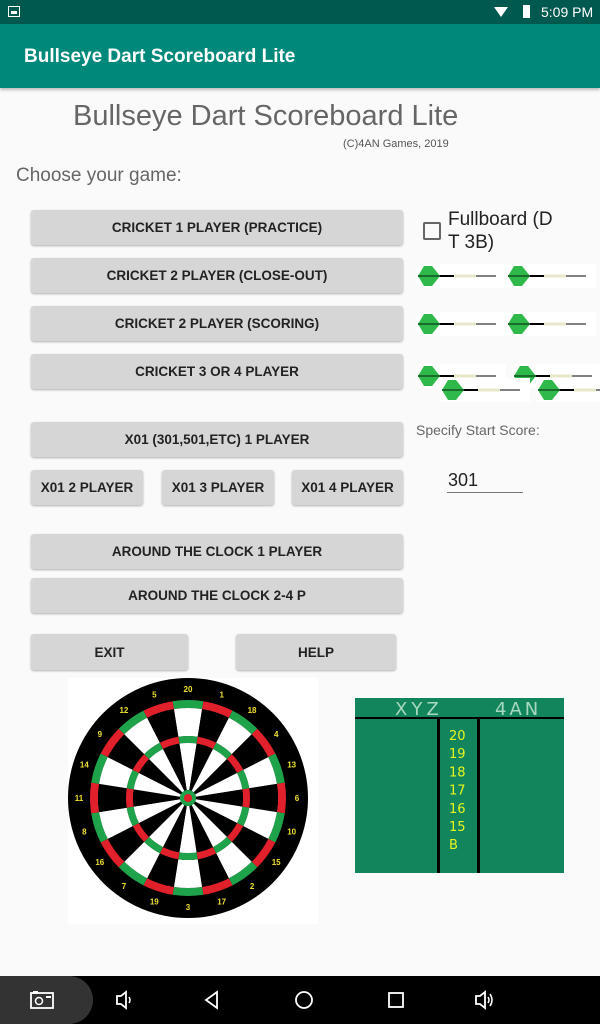 The image size is (600, 1024). What do you see at coordinates (252, 710) in the screenshot?
I see `dartboard-number: 18` at bounding box center [252, 710].